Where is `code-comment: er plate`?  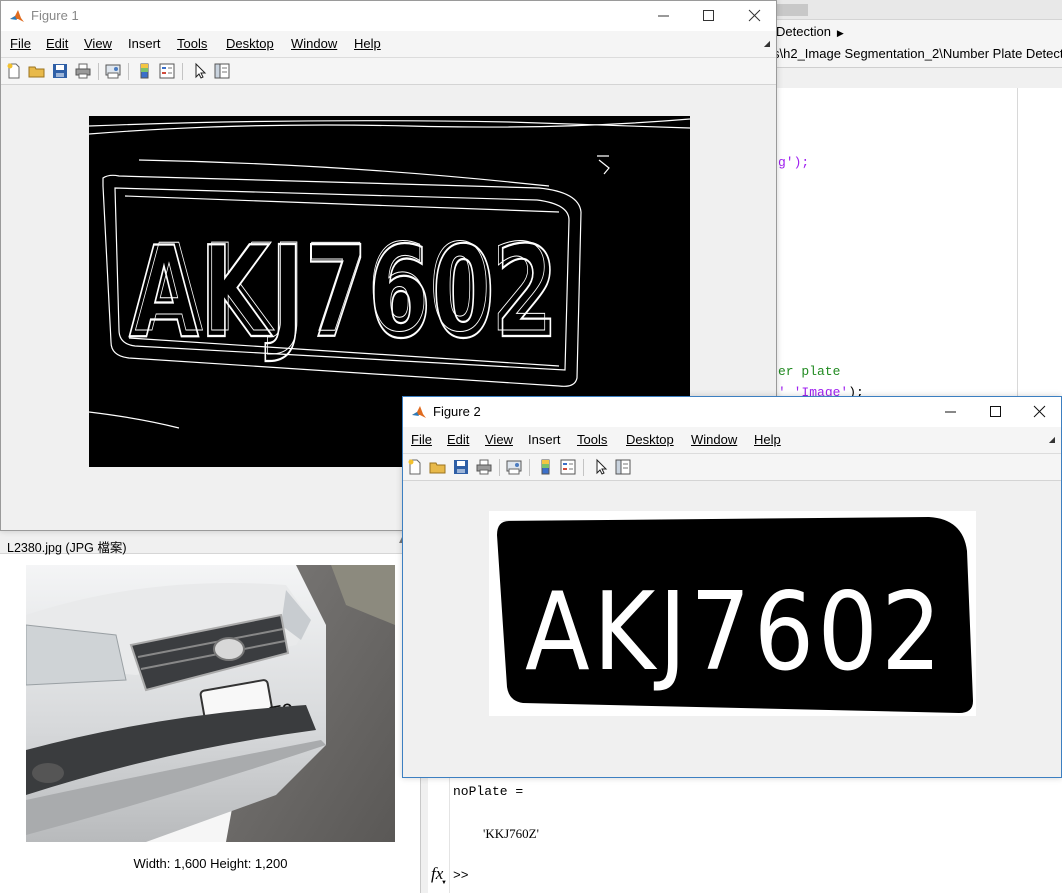 code-comment: er plate is located at coordinates (809, 371).